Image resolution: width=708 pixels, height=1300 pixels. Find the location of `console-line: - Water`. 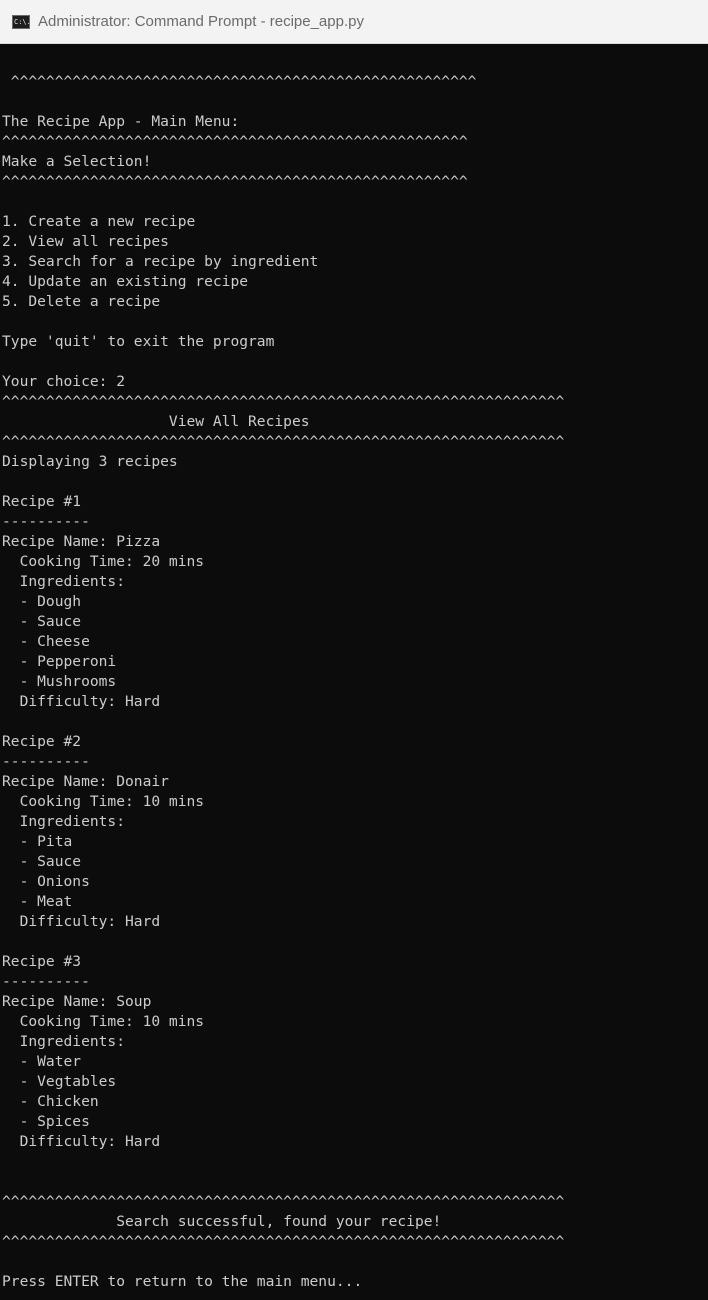

console-line: - Water is located at coordinates (42, 1061).